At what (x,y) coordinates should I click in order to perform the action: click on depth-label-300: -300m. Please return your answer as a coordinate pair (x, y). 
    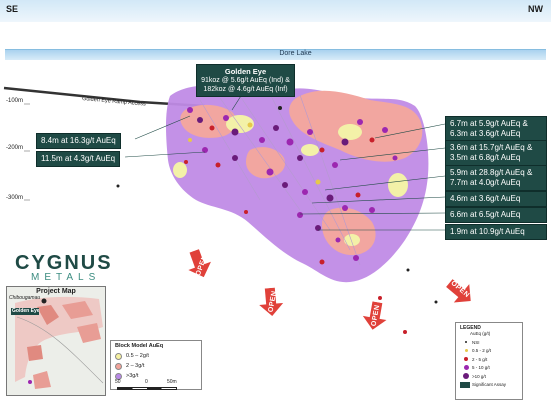
    Looking at the image, I should click on (15, 198).